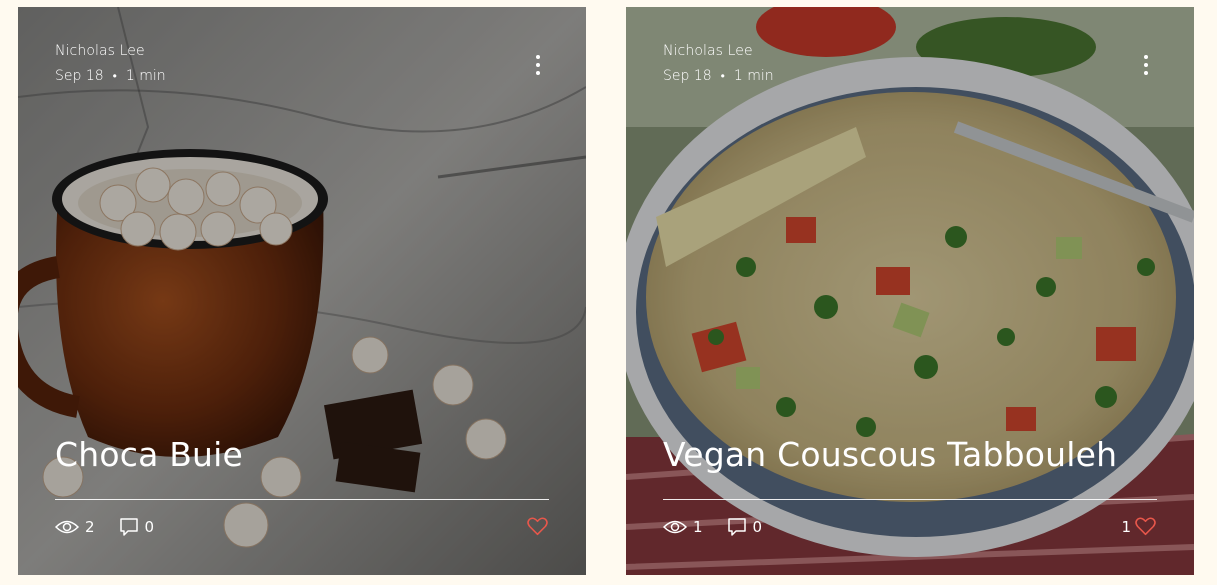 This screenshot has width=1217, height=585. I want to click on views-stat: 1, so click(683, 527).